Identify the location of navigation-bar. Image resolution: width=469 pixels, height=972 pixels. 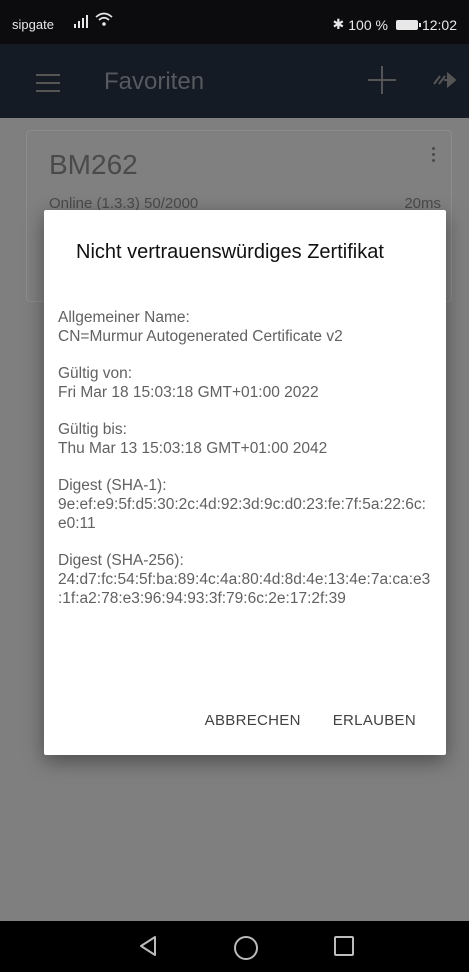
(234, 946).